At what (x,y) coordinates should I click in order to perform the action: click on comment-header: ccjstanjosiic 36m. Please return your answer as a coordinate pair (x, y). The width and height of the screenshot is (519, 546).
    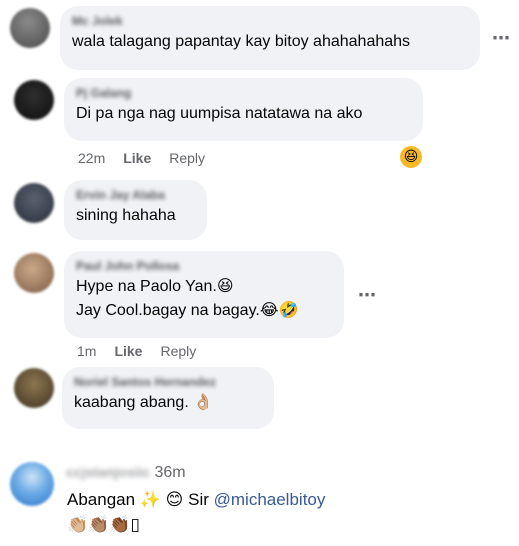
    Looking at the image, I should click on (126, 473).